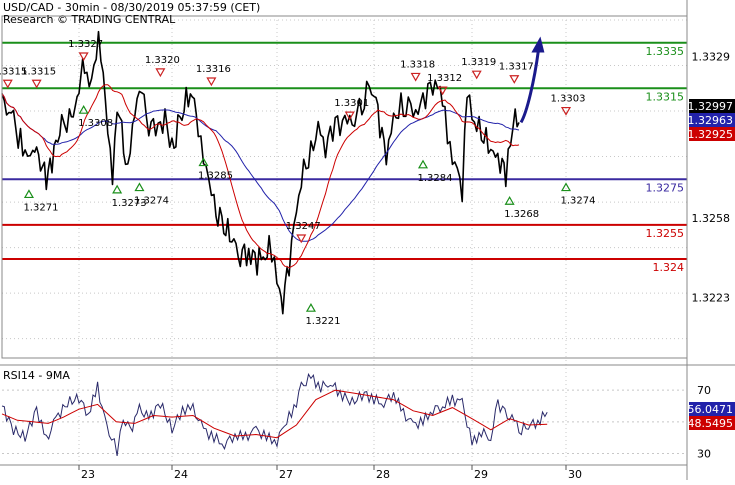 Image resolution: width=735 pixels, height=485 pixels. What do you see at coordinates (444, 78) in the screenshot?
I see `pivot-high-label: 1.3312` at bounding box center [444, 78].